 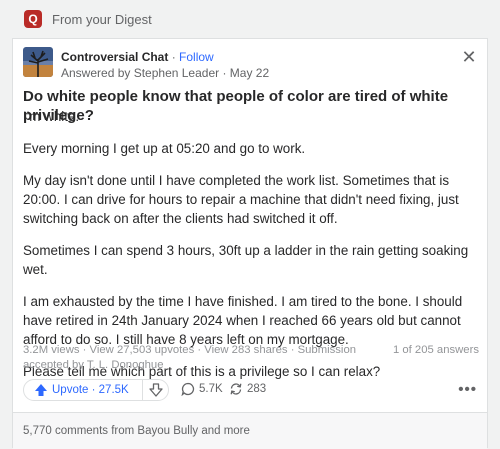 I want to click on space-name-row: Controversial Chat · Follow, so click(x=137, y=57).